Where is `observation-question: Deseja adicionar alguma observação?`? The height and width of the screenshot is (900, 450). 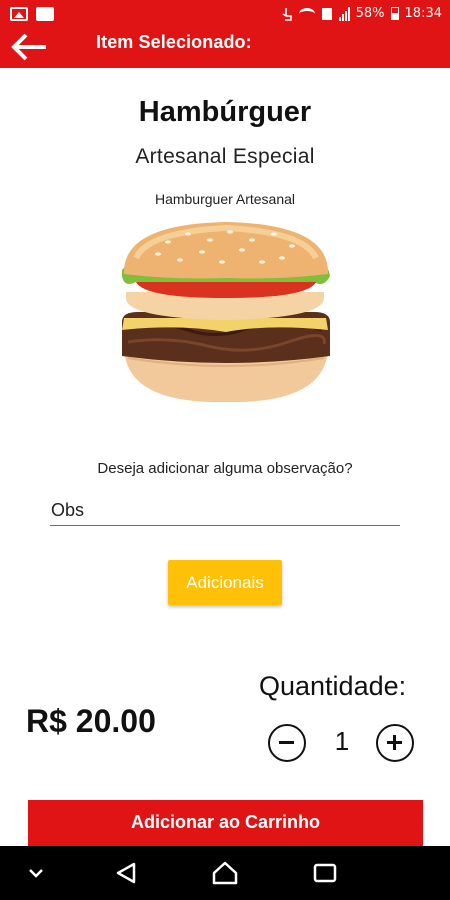
observation-question: Deseja adicionar alguma observação? is located at coordinates (225, 468).